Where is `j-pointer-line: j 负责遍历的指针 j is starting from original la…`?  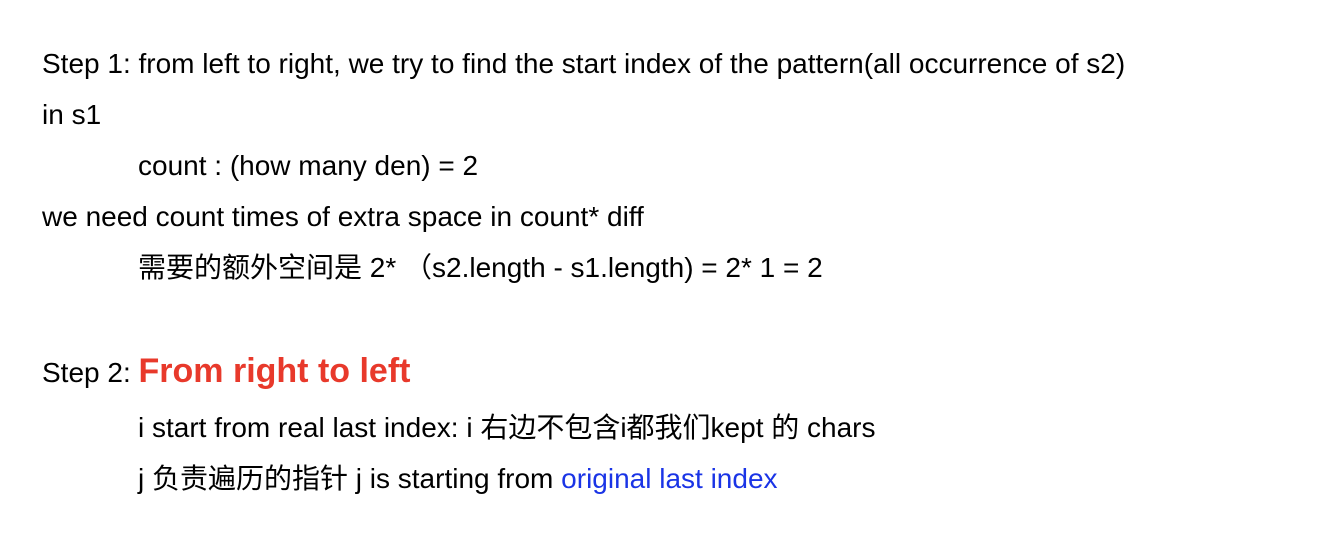
j-pointer-line: j 负责遍历的指针 j is starting from original la… is located at coordinates (458, 479).